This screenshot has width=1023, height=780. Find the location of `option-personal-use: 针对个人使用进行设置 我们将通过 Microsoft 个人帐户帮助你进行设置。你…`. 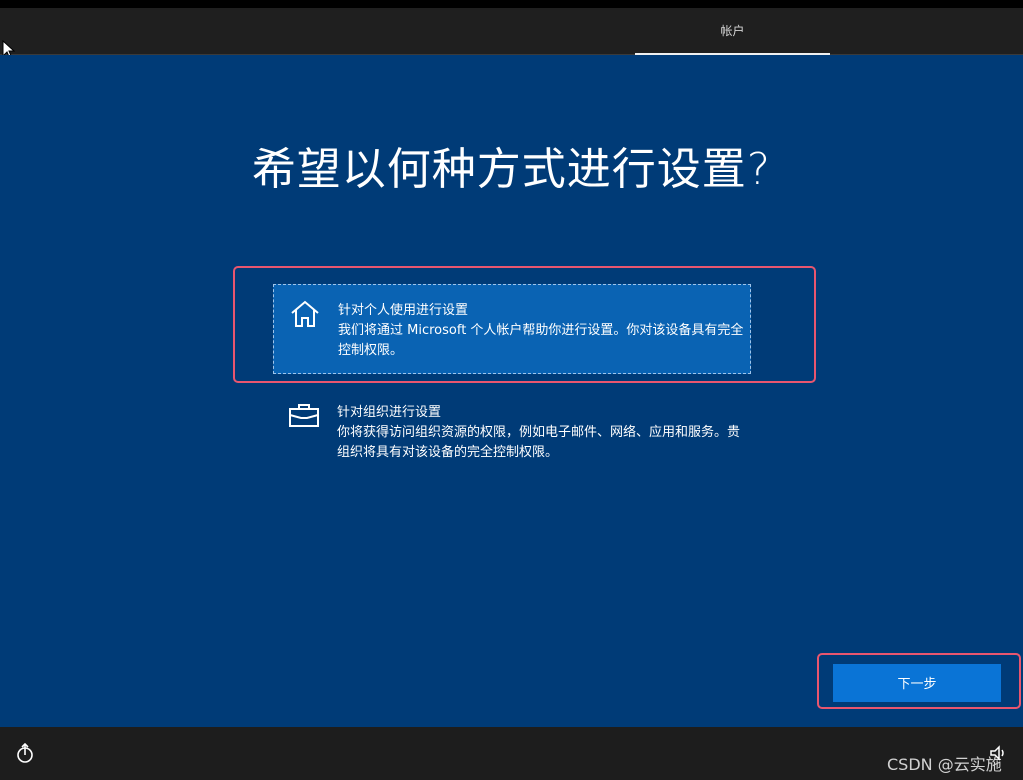

option-personal-use: 针对个人使用进行设置 我们将通过 Microsoft 个人帐户帮助你进行设置。你… is located at coordinates (512, 329).